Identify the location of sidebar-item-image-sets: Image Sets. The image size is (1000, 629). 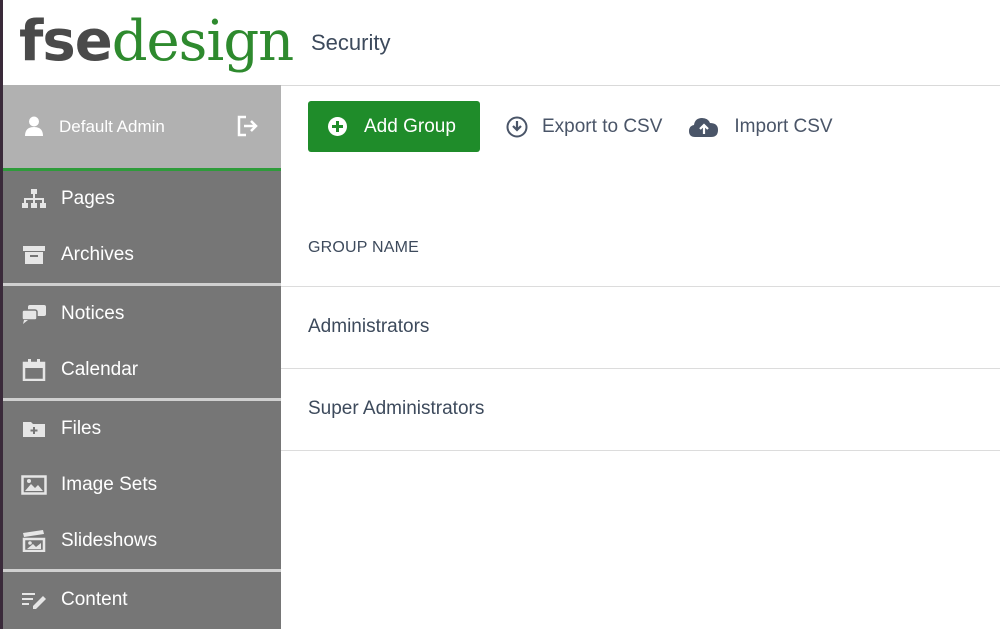
(142, 485).